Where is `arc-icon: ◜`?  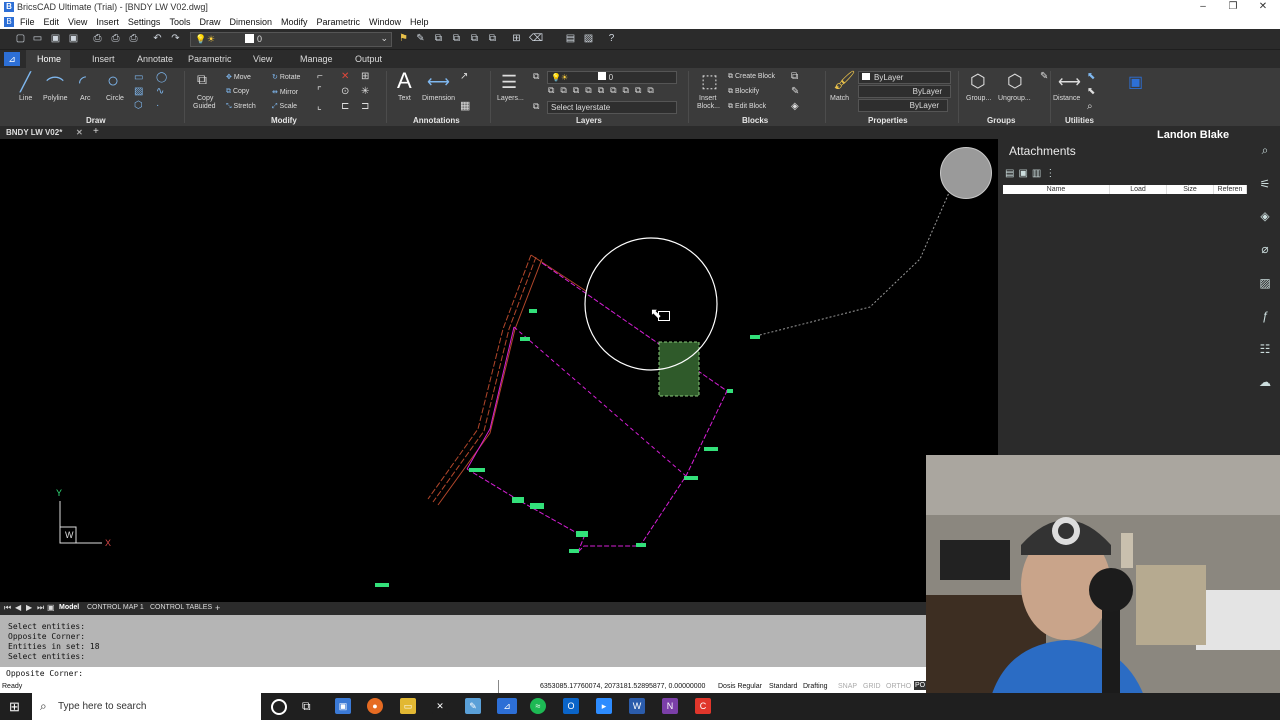
arc-icon: ◜ is located at coordinates (82, 82).